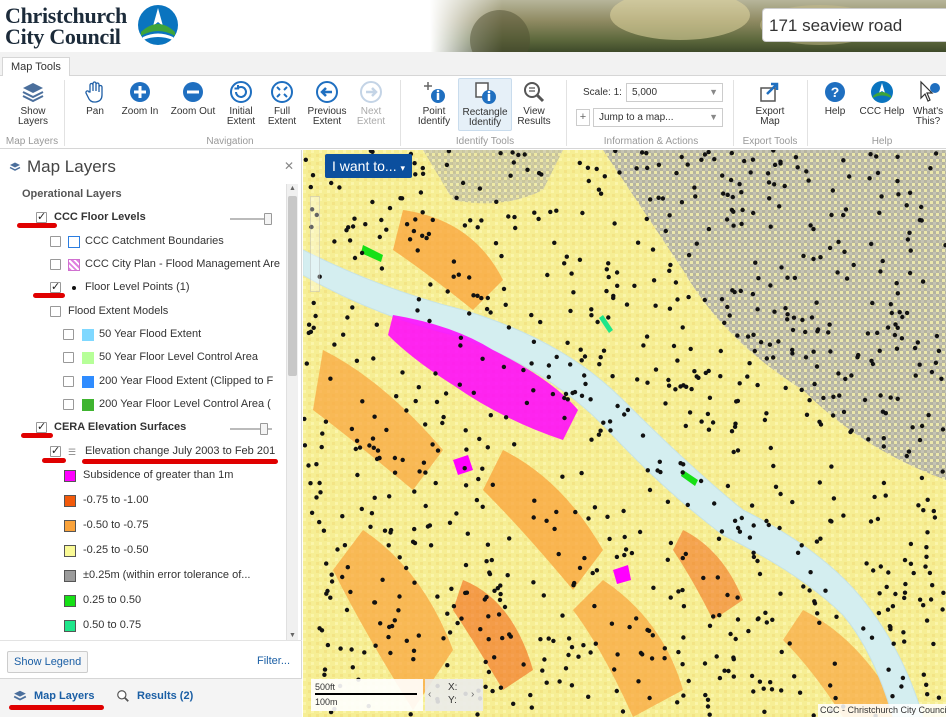  I want to click on export-map-button: Export Map, so click(770, 103).